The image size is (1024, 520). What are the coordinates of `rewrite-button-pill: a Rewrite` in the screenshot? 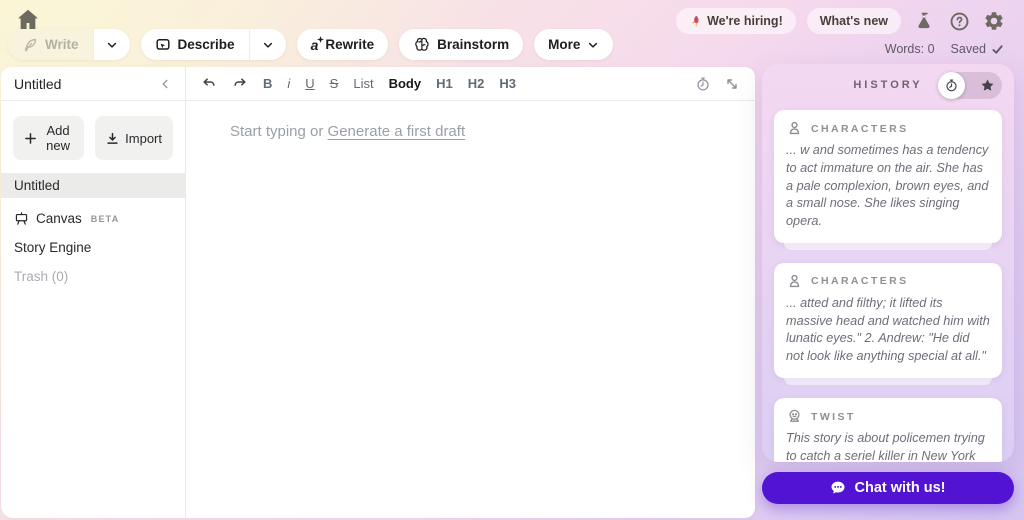 It's located at (342, 44).